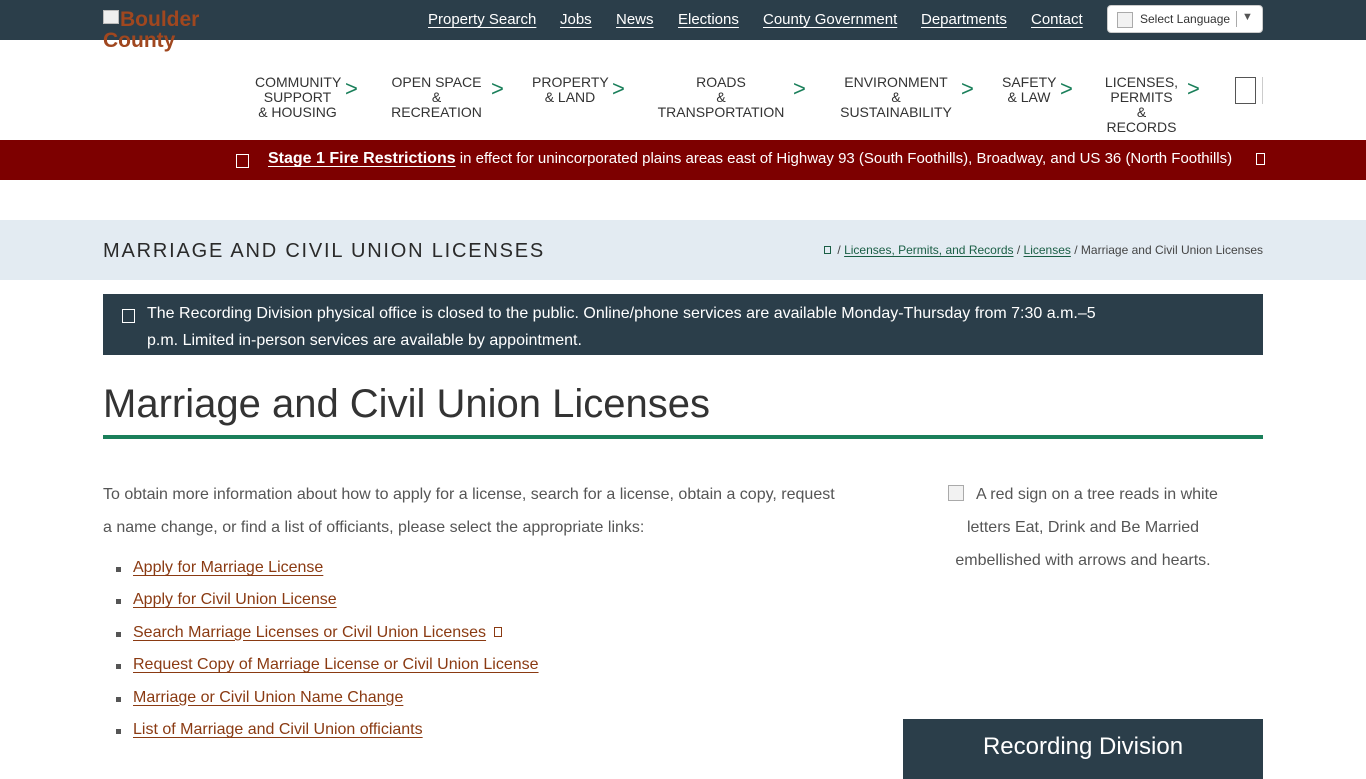 The width and height of the screenshot is (1366, 779). What do you see at coordinates (570, 82) in the screenshot?
I see `nav-item-line: Property` at bounding box center [570, 82].